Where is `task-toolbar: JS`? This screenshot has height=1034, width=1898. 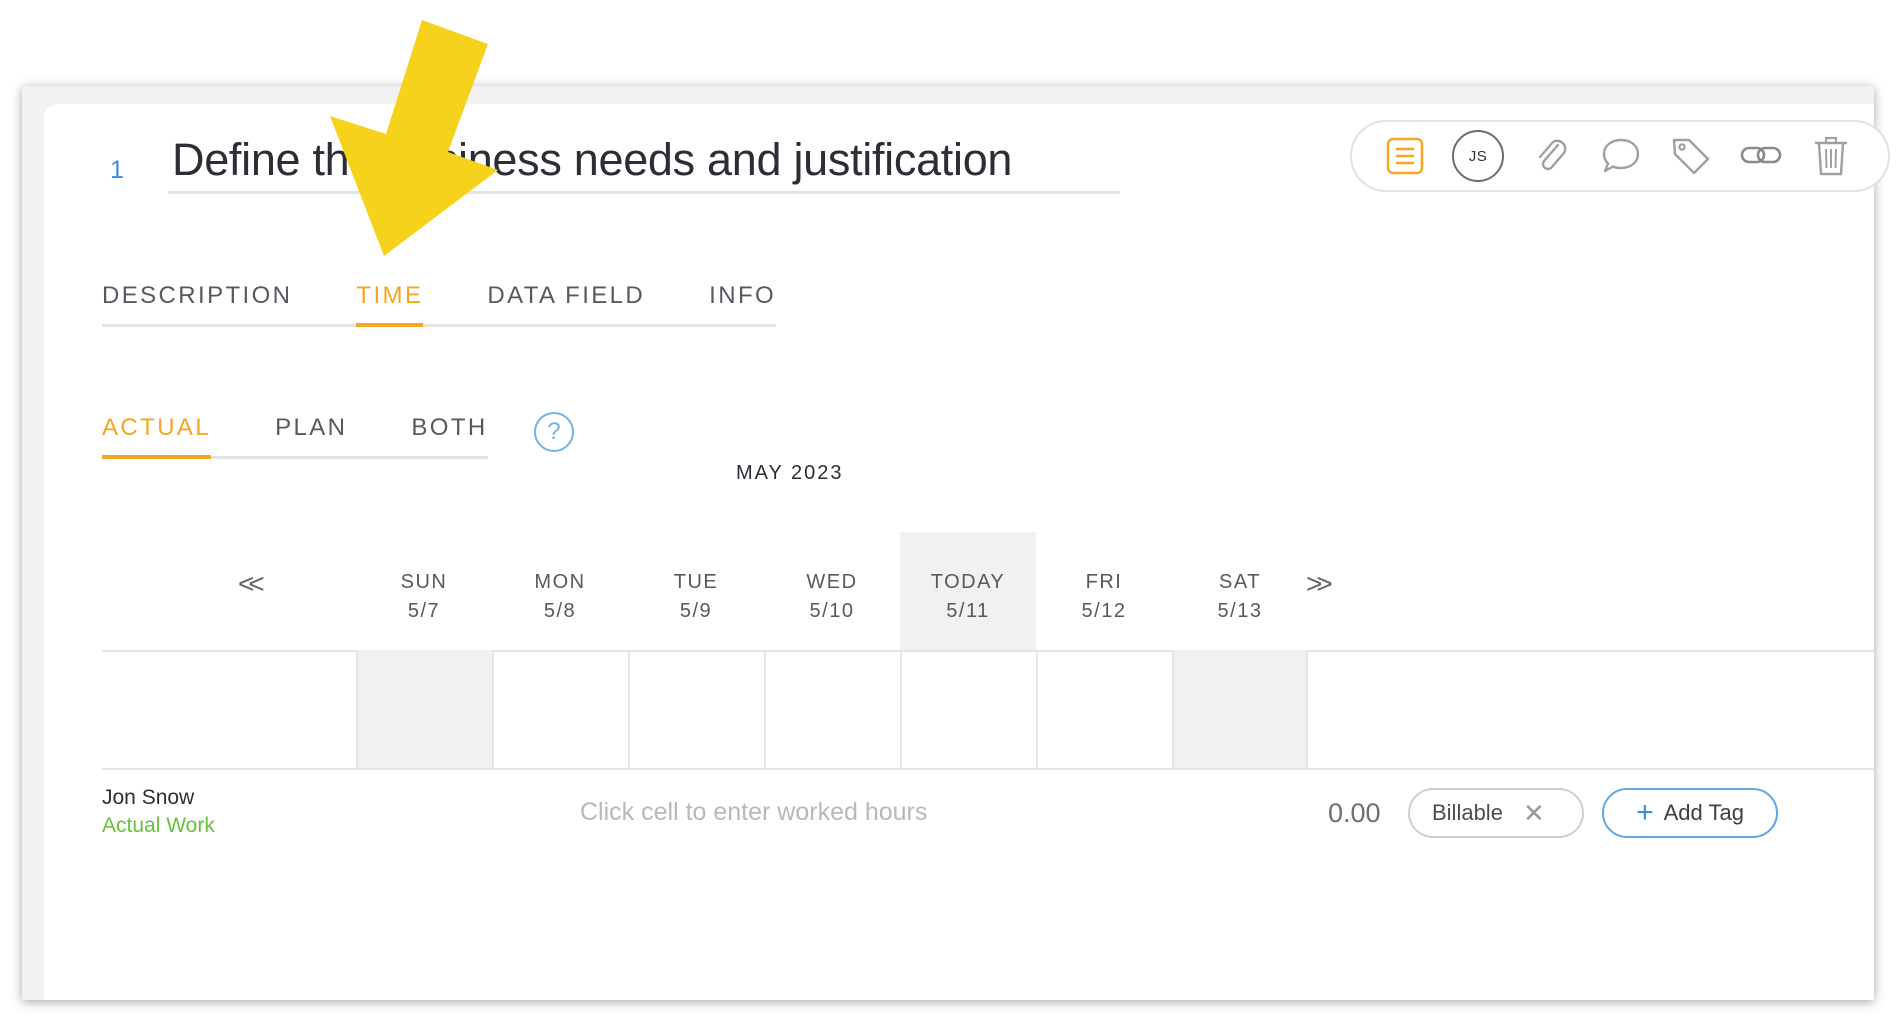 task-toolbar: JS is located at coordinates (1620, 156).